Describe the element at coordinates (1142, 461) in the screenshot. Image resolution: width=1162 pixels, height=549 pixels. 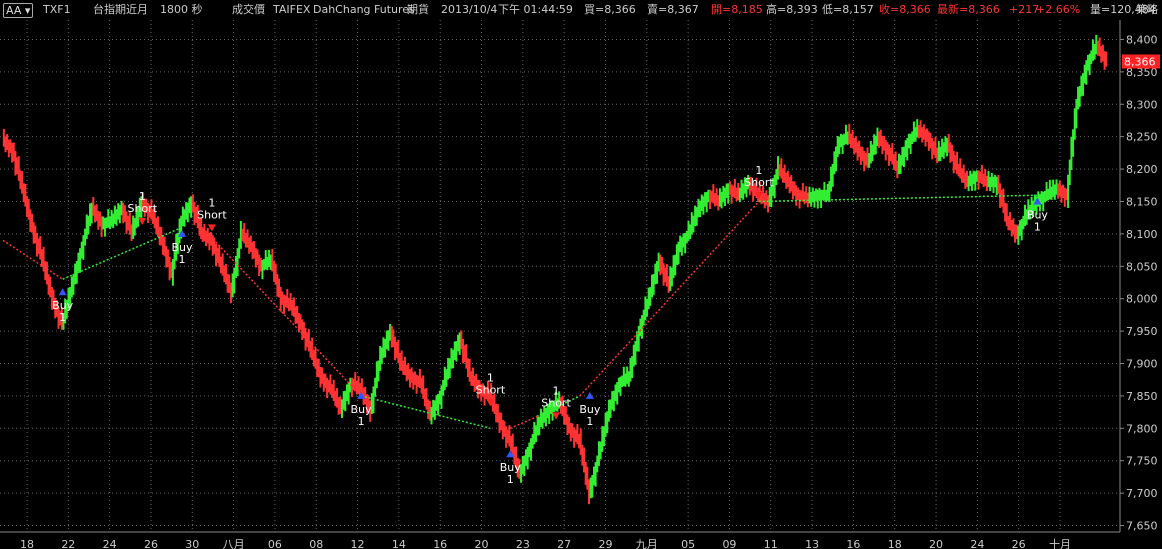
I see `y-tick-label: 7,750` at that location.